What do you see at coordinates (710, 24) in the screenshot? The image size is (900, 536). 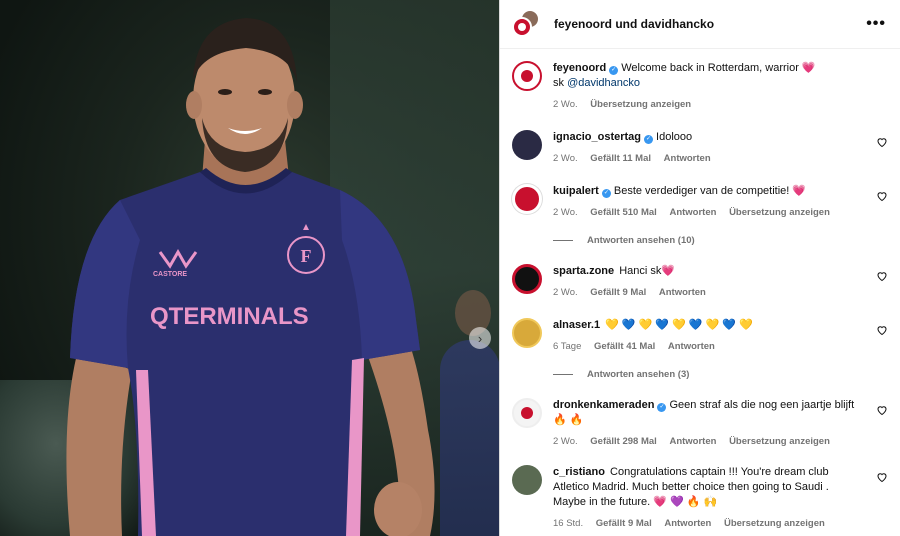 I see `post-authors: feyenoord und davidhancko` at bounding box center [710, 24].